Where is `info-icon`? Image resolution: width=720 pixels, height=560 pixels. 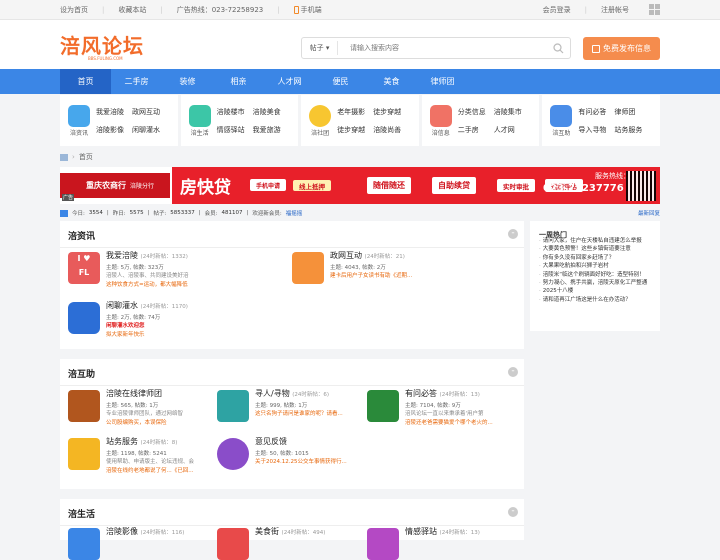 info-icon is located at coordinates (440, 116).